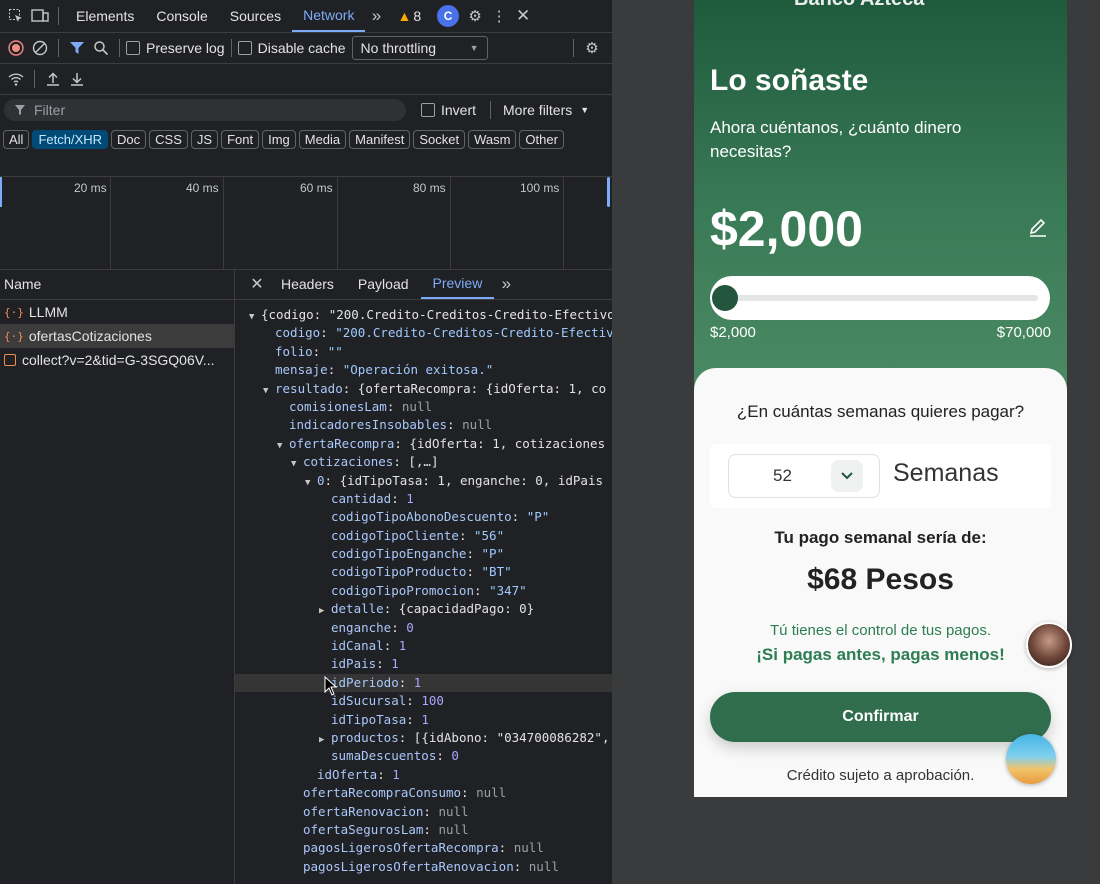 The width and height of the screenshot is (1100, 884). Describe the element at coordinates (419, 48) in the screenshot. I see `throttling-select: No throttling ▼` at that location.